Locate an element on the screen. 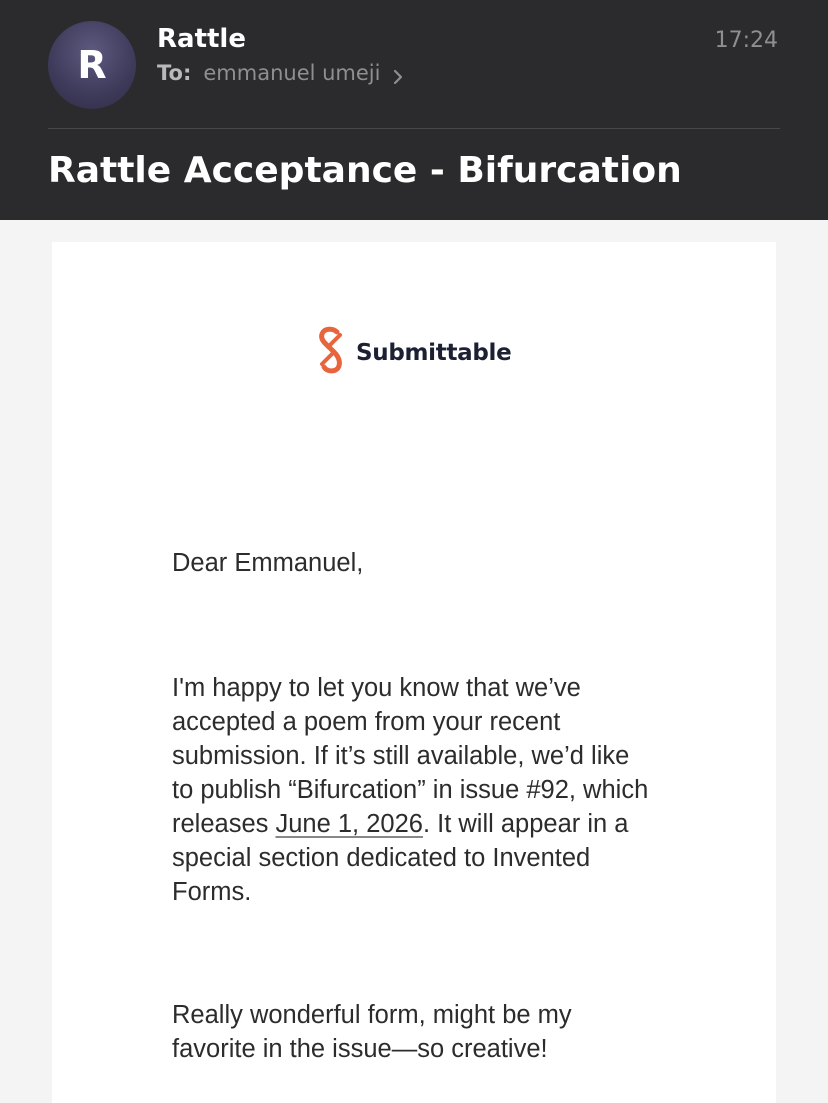  received-time: 17:24 is located at coordinates (746, 40).